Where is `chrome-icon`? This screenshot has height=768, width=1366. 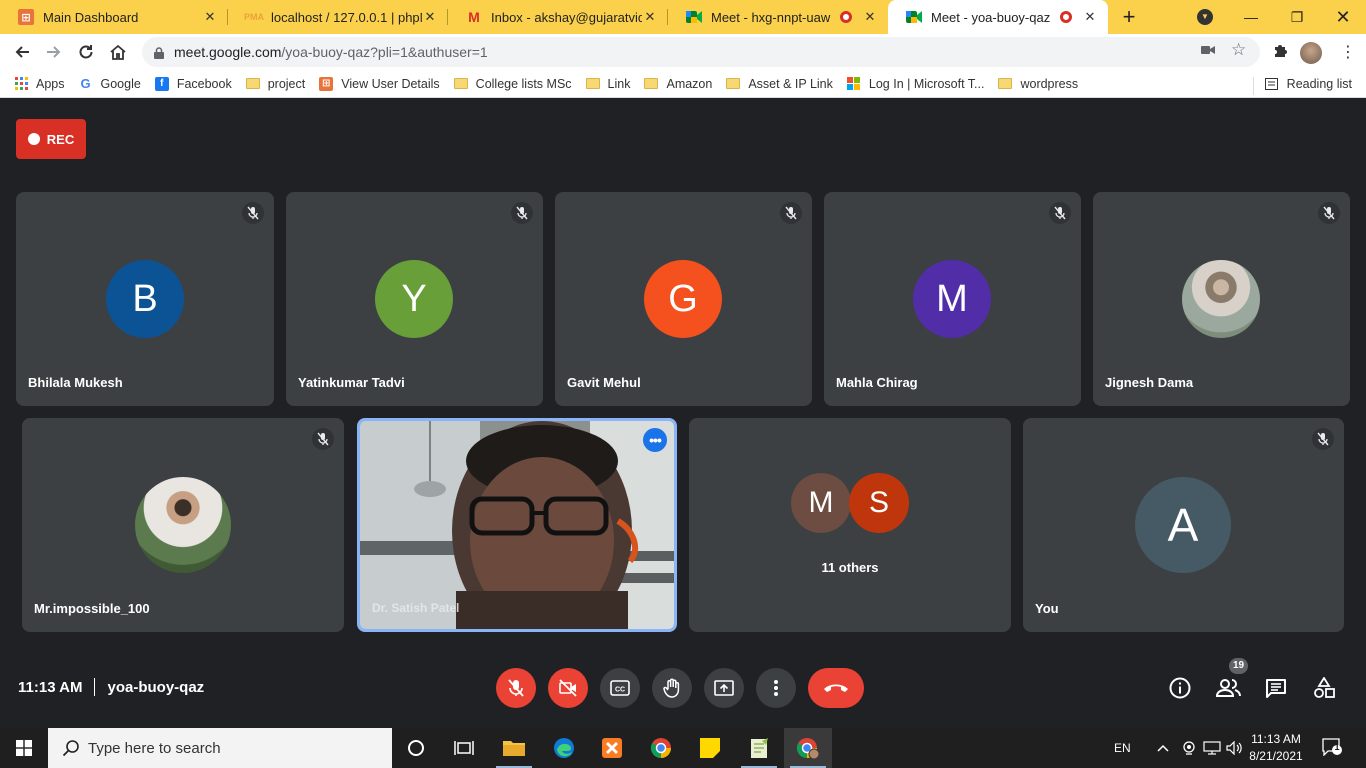 chrome-icon is located at coordinates (660, 748).